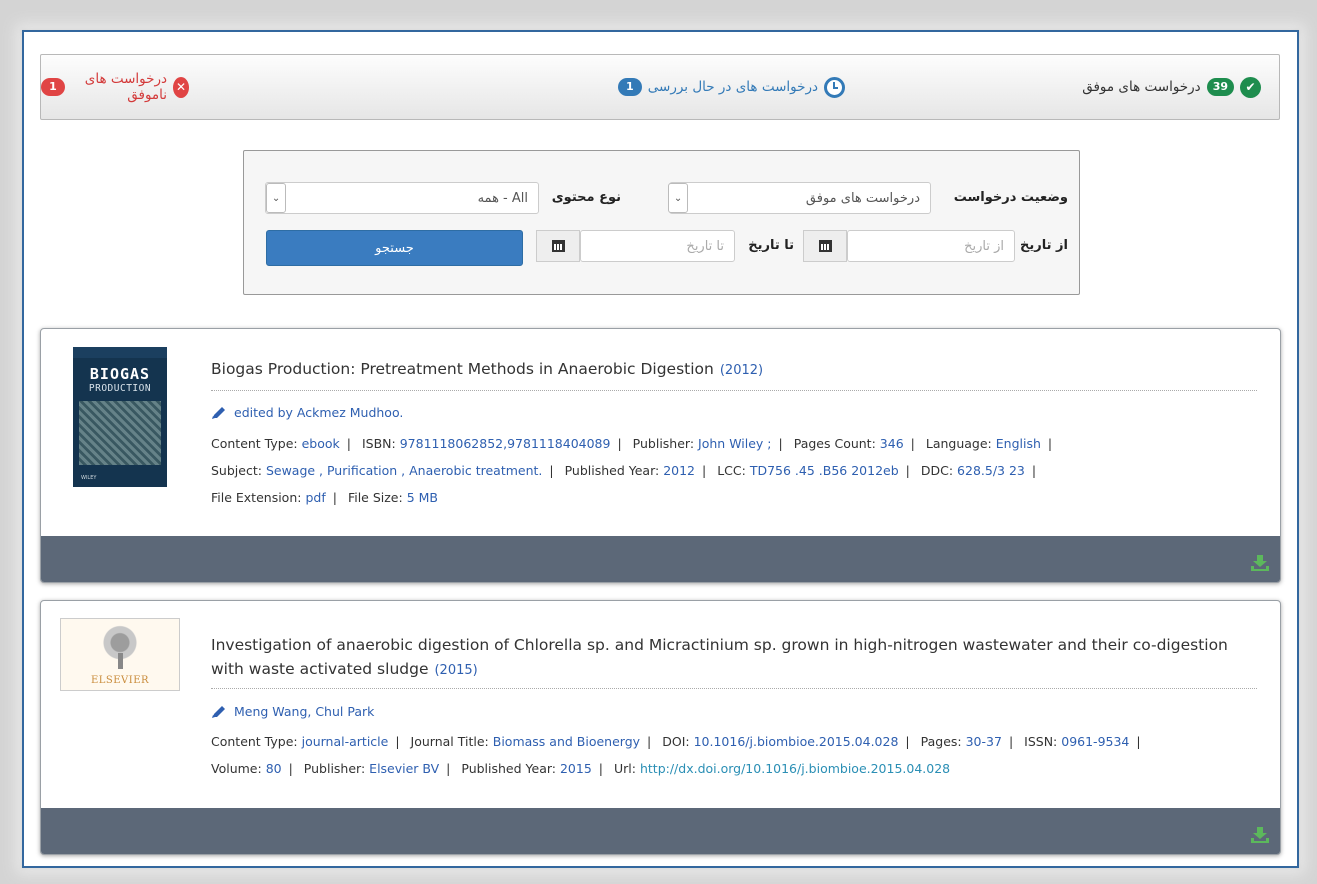 The height and width of the screenshot is (884, 1317). Describe the element at coordinates (505, 443) in the screenshot. I see `isbn-value: 9781118062852,9781118404089` at that location.